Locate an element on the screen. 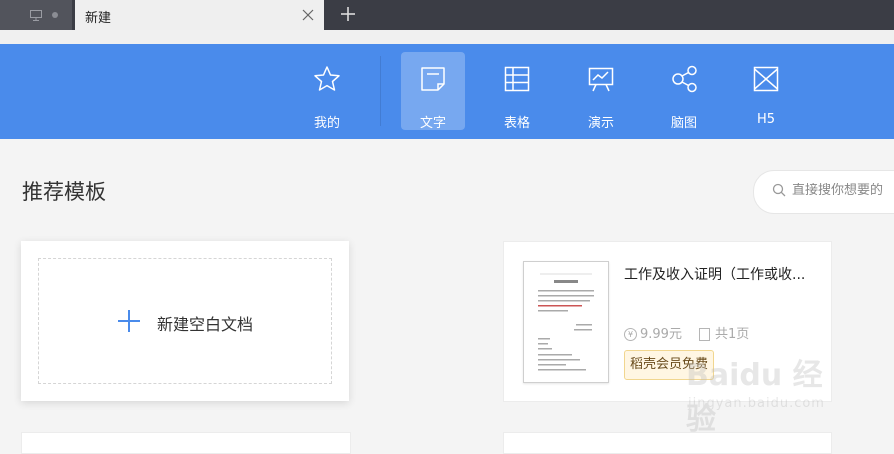 The image size is (894, 454). section-title: 推荐模板 is located at coordinates (64, 192).